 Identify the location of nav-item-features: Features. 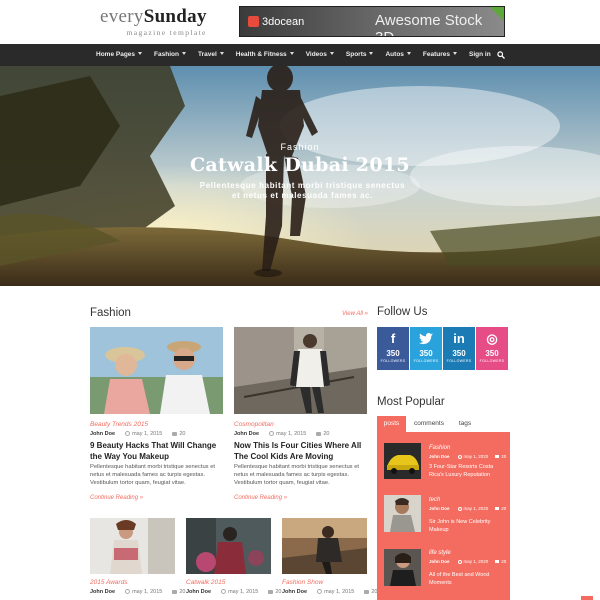
(440, 55).